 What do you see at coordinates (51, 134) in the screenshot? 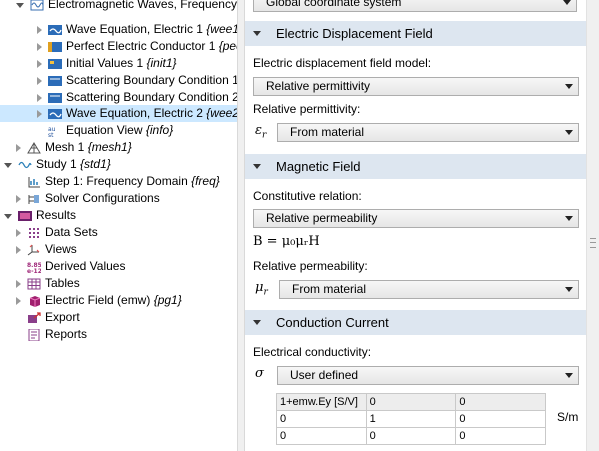
I see `svg-text: st` at bounding box center [51, 134].